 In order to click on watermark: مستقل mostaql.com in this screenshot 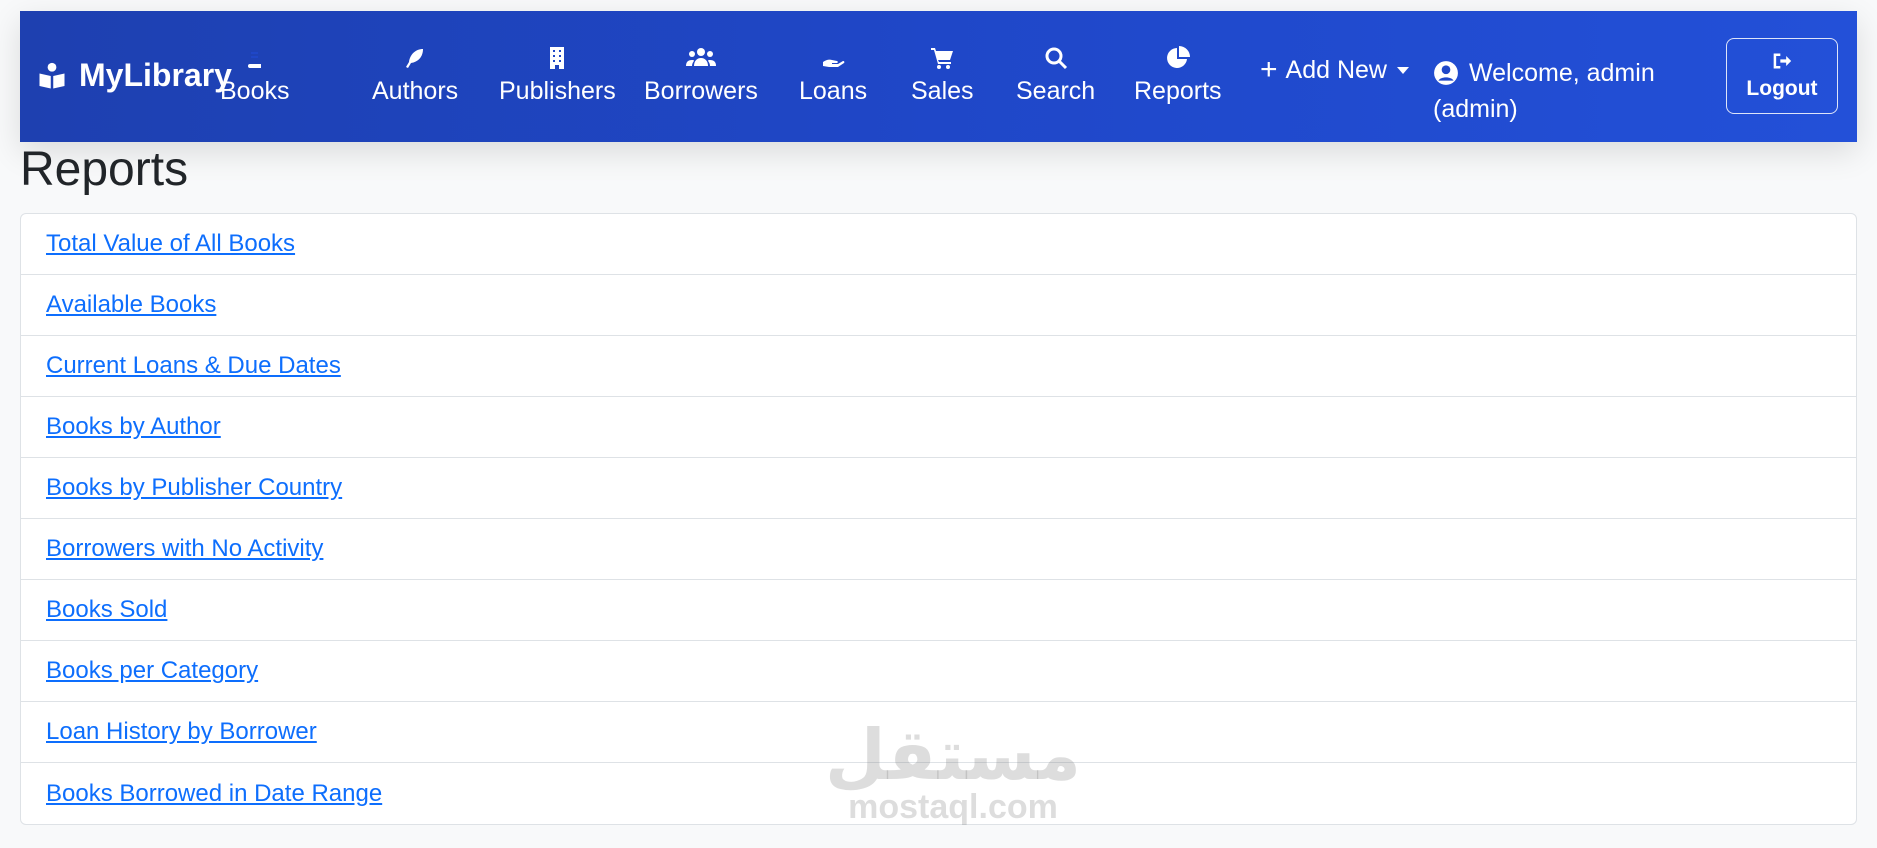, I will do `click(953, 772)`.